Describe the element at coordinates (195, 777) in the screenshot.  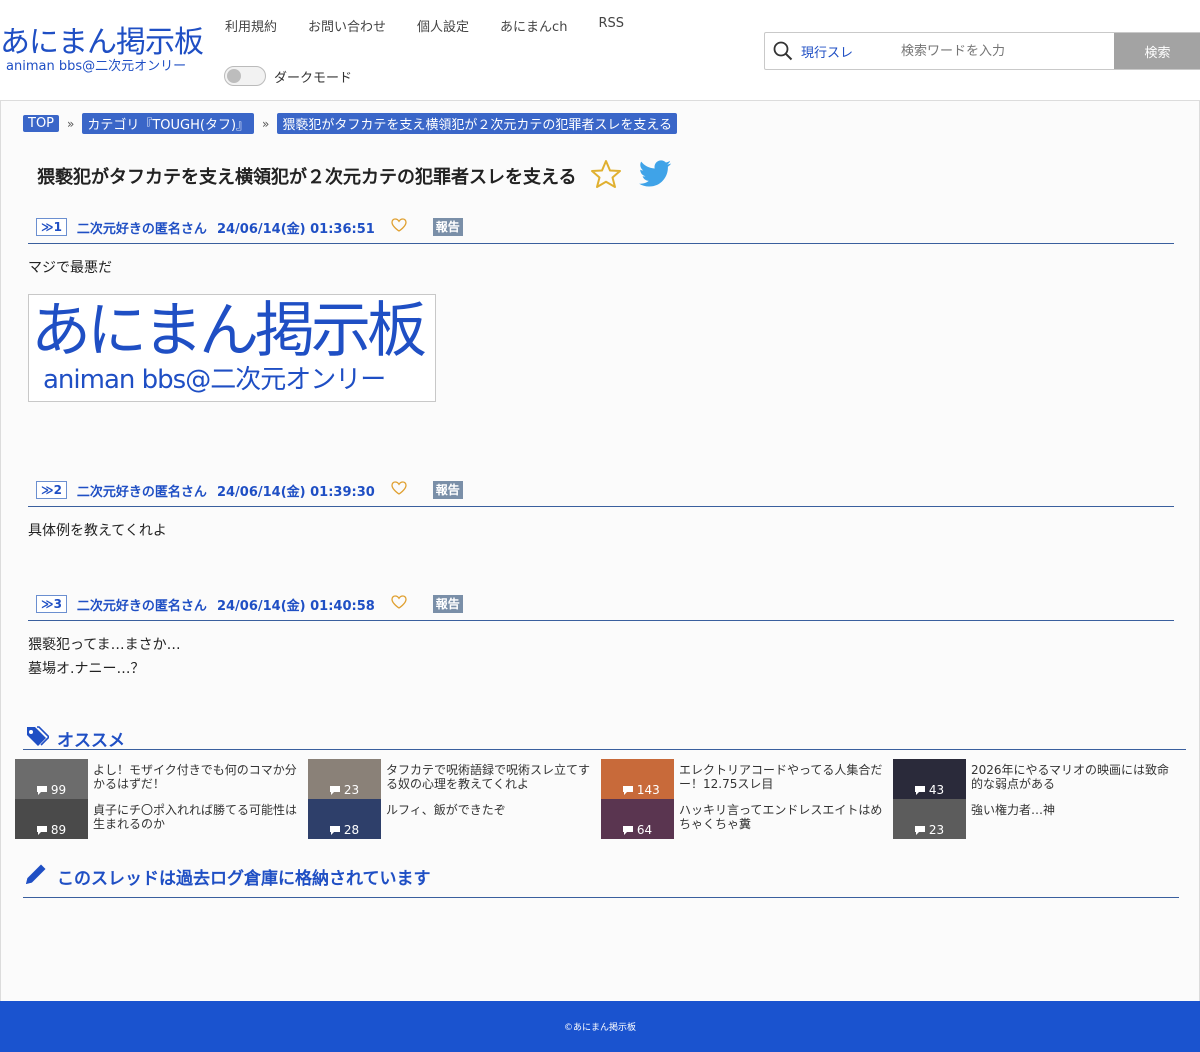
I see `recommend-item-title: よし！モザイク付きでも何のコマか分かるはずだ！` at that location.